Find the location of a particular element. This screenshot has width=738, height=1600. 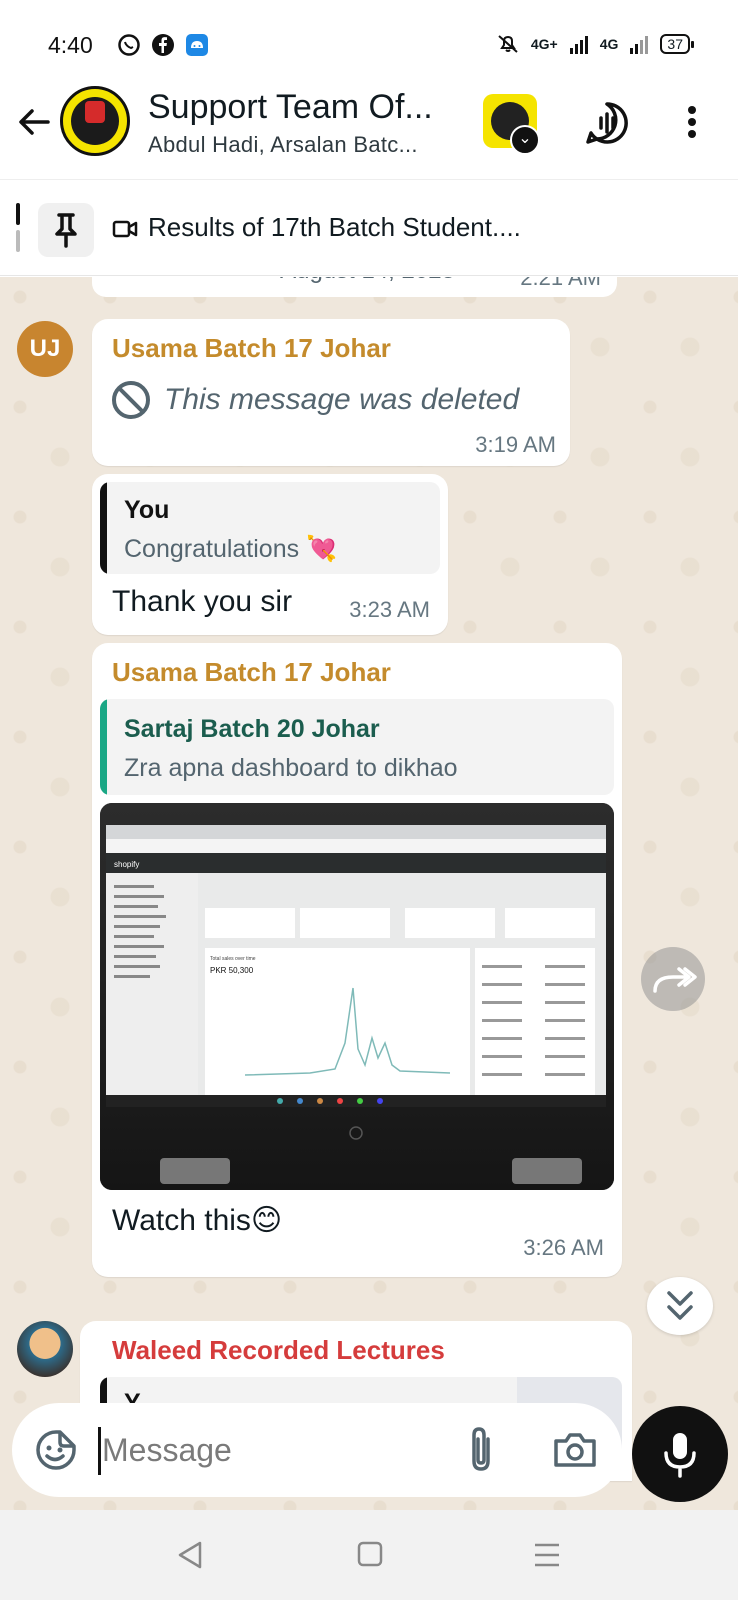

system-navigation-bar is located at coordinates (369, 1555).